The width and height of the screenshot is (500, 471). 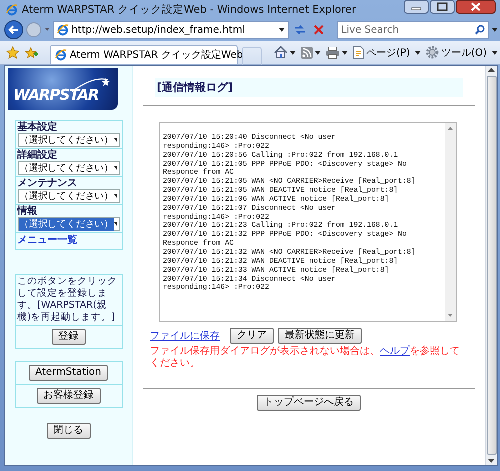 I want to click on window-title: Aterm WARPSTAR クイック設定Web - Windows Internet Explorer, so click(x=190, y=9).